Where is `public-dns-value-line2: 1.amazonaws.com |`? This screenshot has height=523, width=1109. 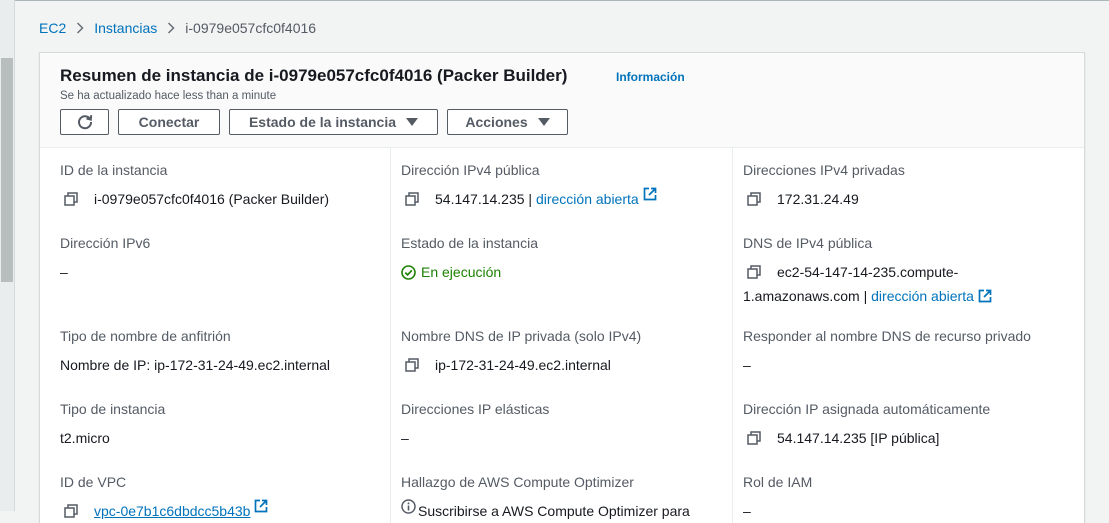
public-dns-value-line2: 1.amazonaws.com | is located at coordinates (805, 296).